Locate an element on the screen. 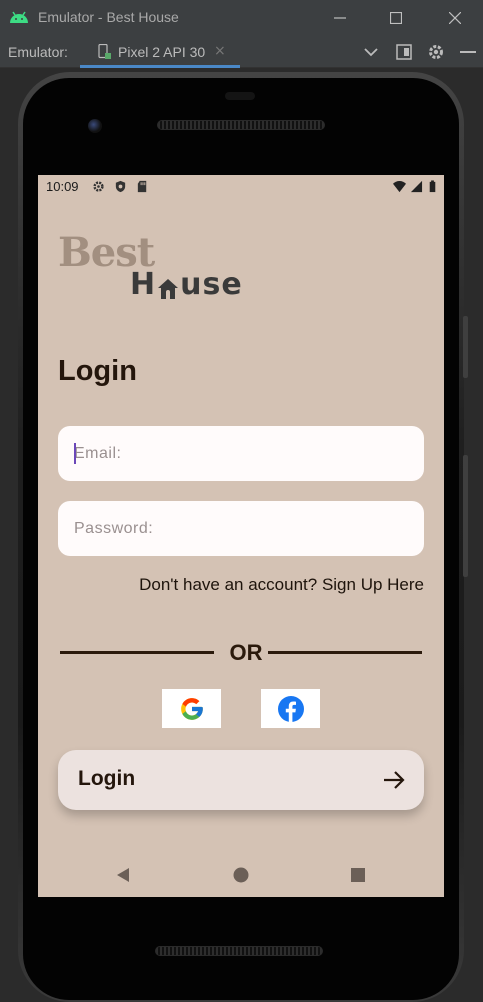 This screenshot has height=1002, width=483. recents-icon is located at coordinates (358, 875).